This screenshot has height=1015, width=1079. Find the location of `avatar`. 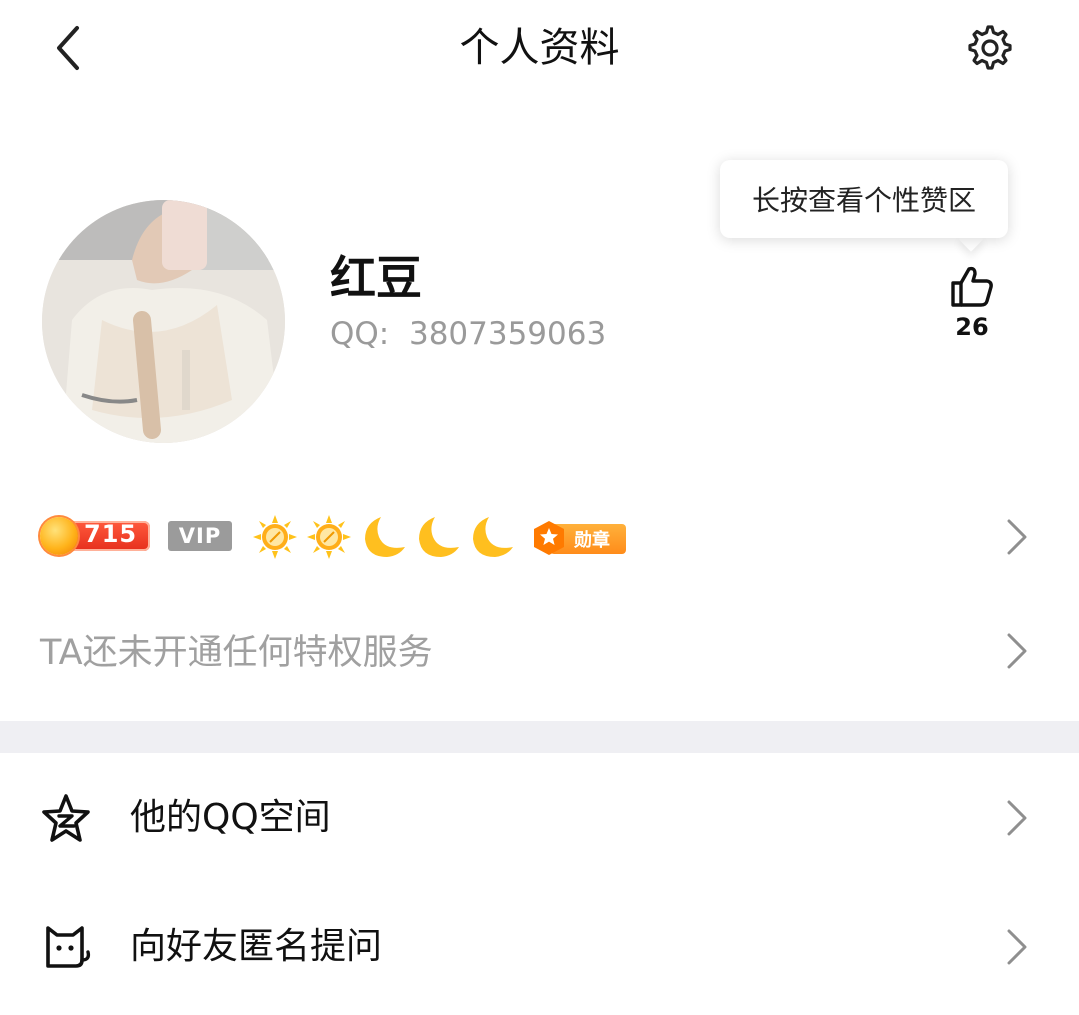

avatar is located at coordinates (163, 321).